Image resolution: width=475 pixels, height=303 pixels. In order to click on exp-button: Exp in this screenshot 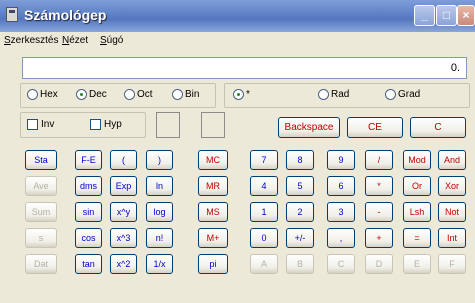, I will do `click(123, 186)`.